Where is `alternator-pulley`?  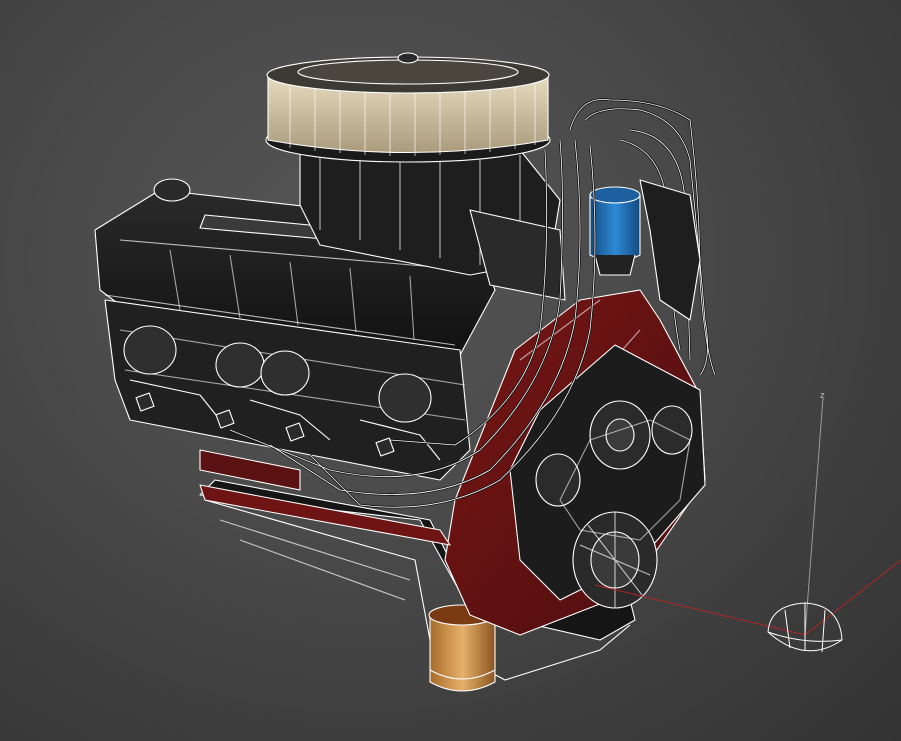
alternator-pulley is located at coordinates (558, 480).